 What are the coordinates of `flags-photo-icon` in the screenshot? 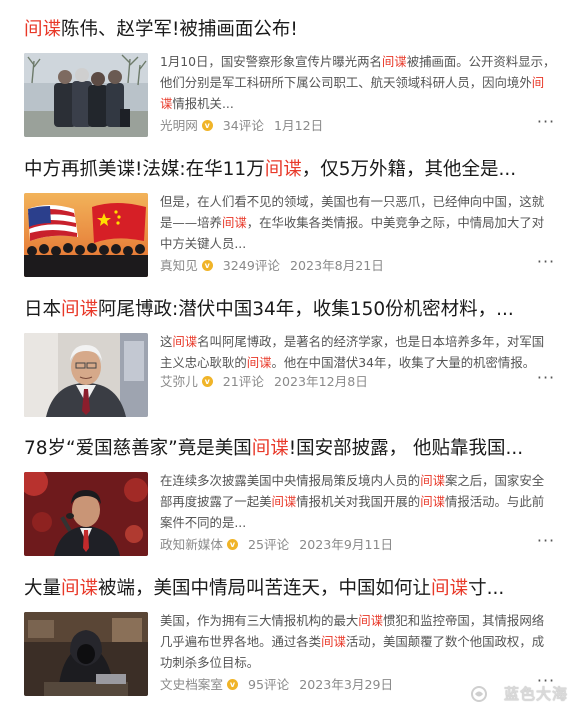 It's located at (86, 235).